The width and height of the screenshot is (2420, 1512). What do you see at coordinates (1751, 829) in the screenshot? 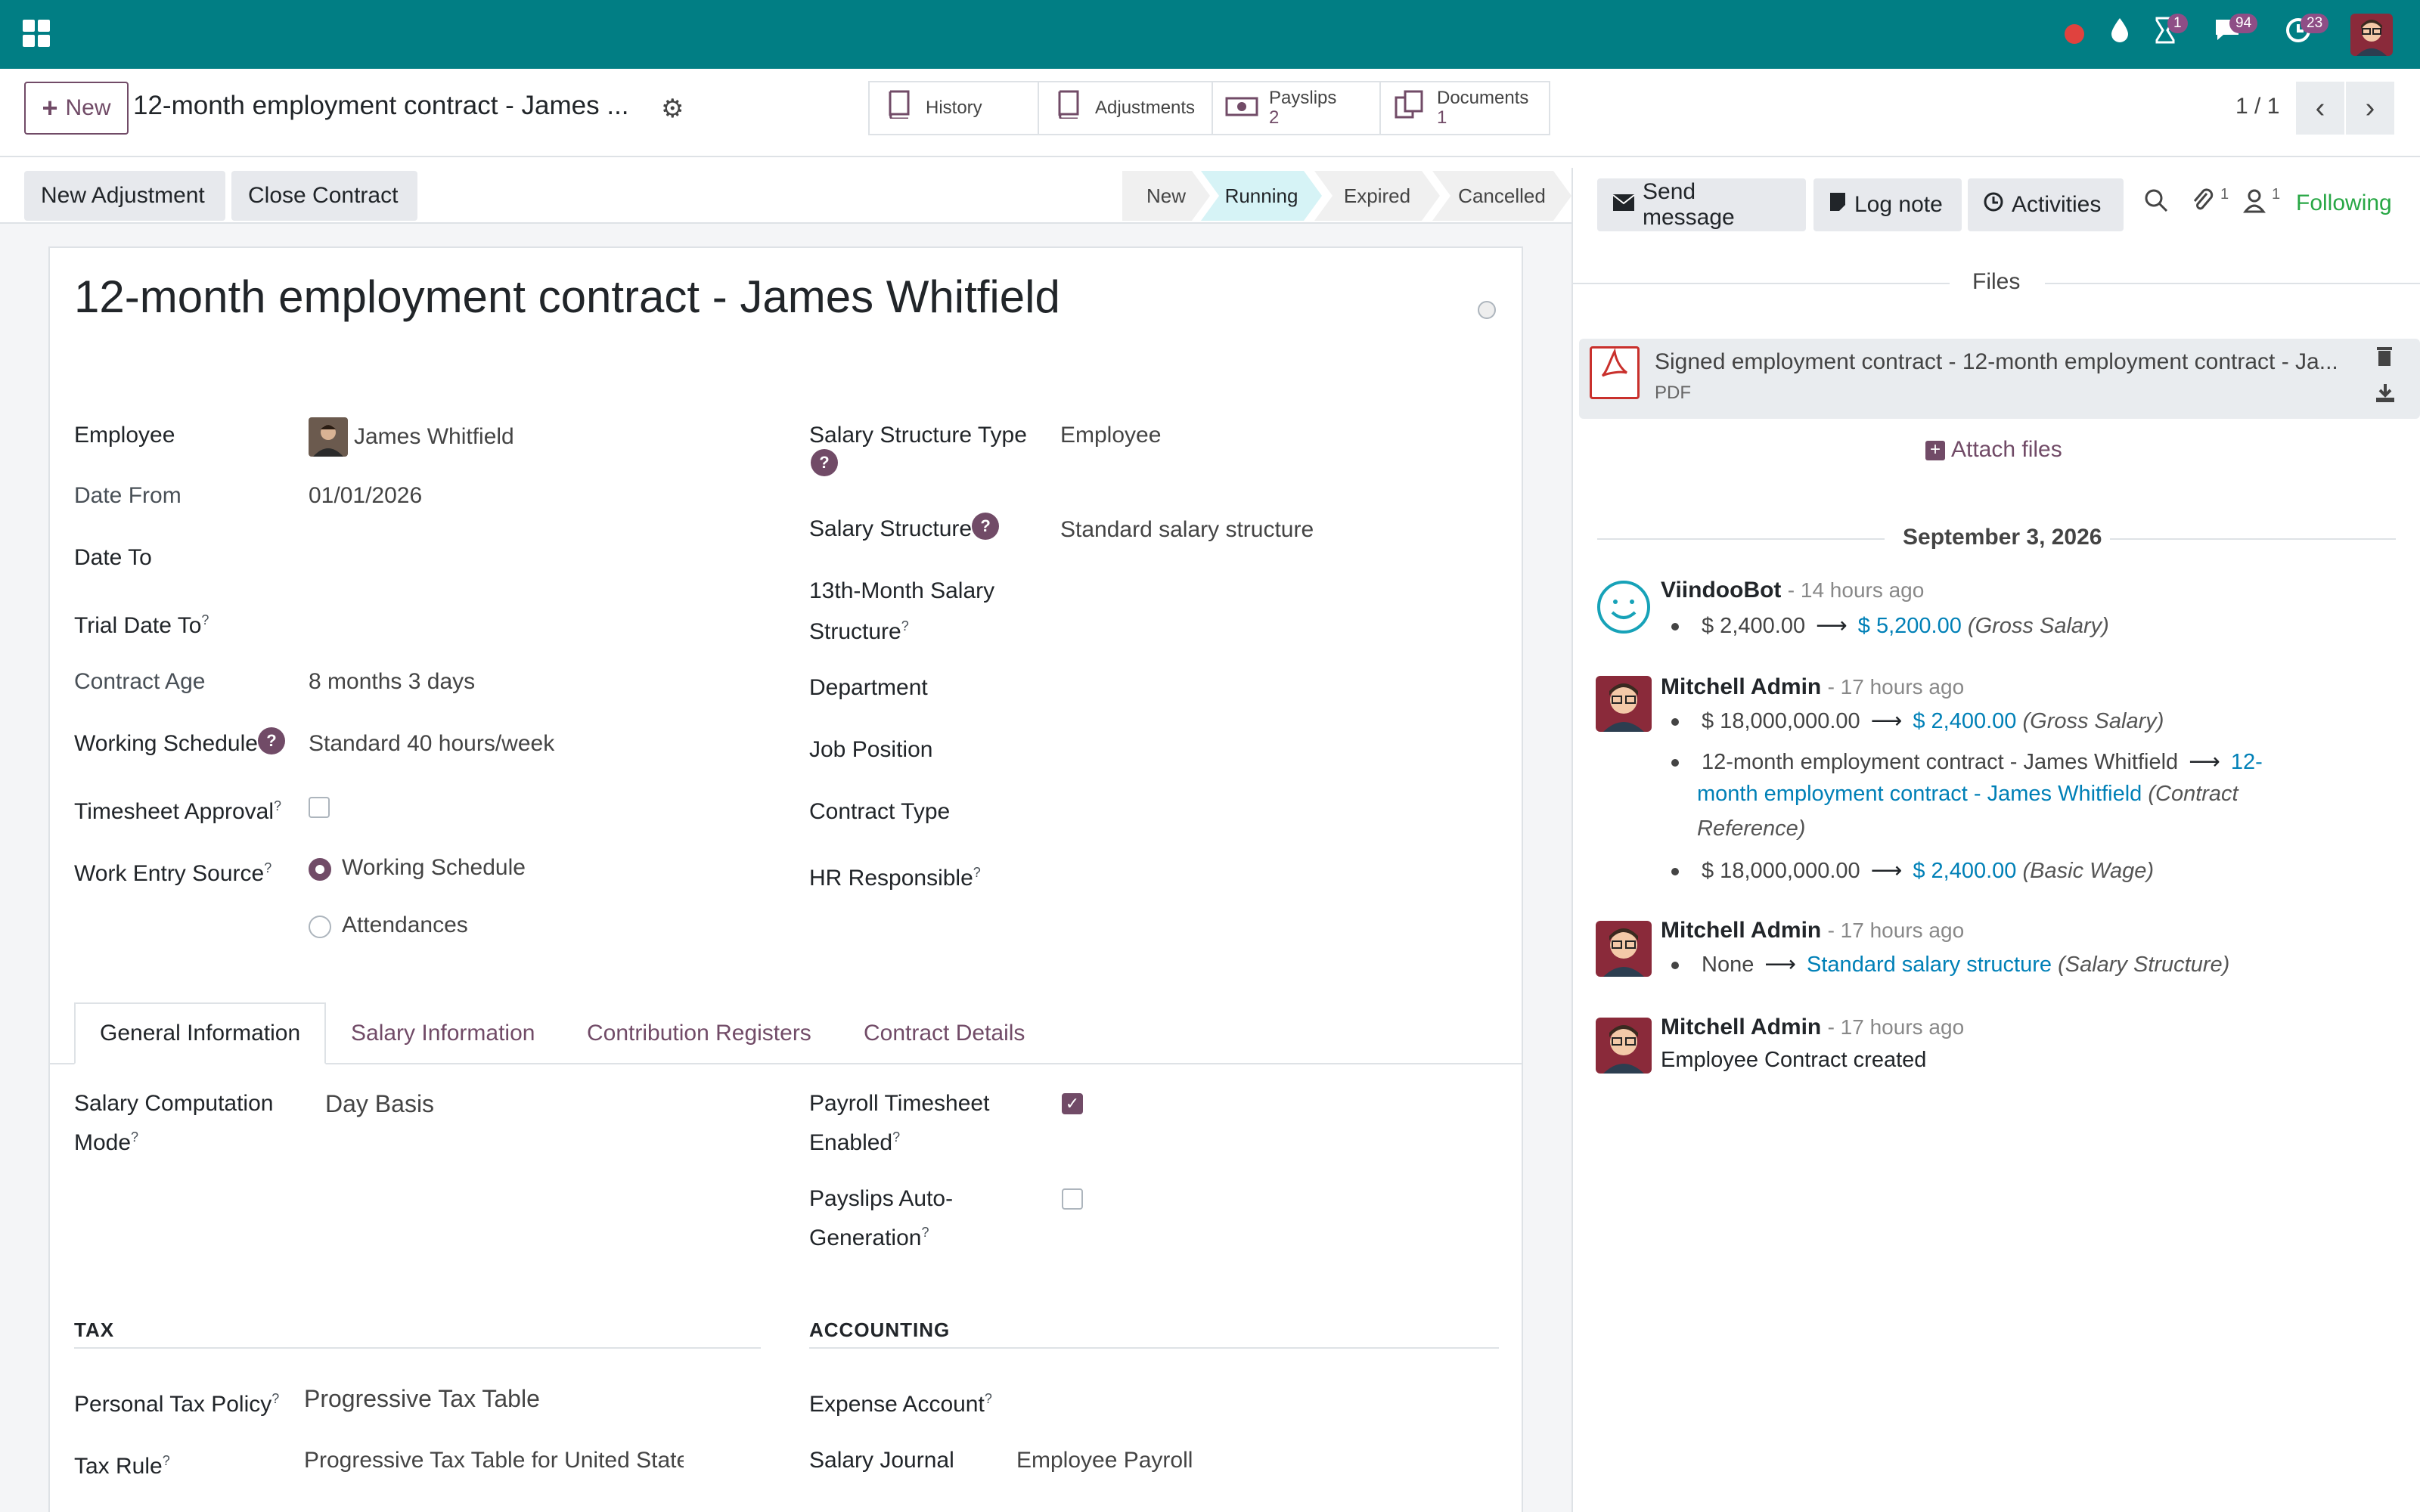
I see `field-name-line2: Reference)` at bounding box center [1751, 829].